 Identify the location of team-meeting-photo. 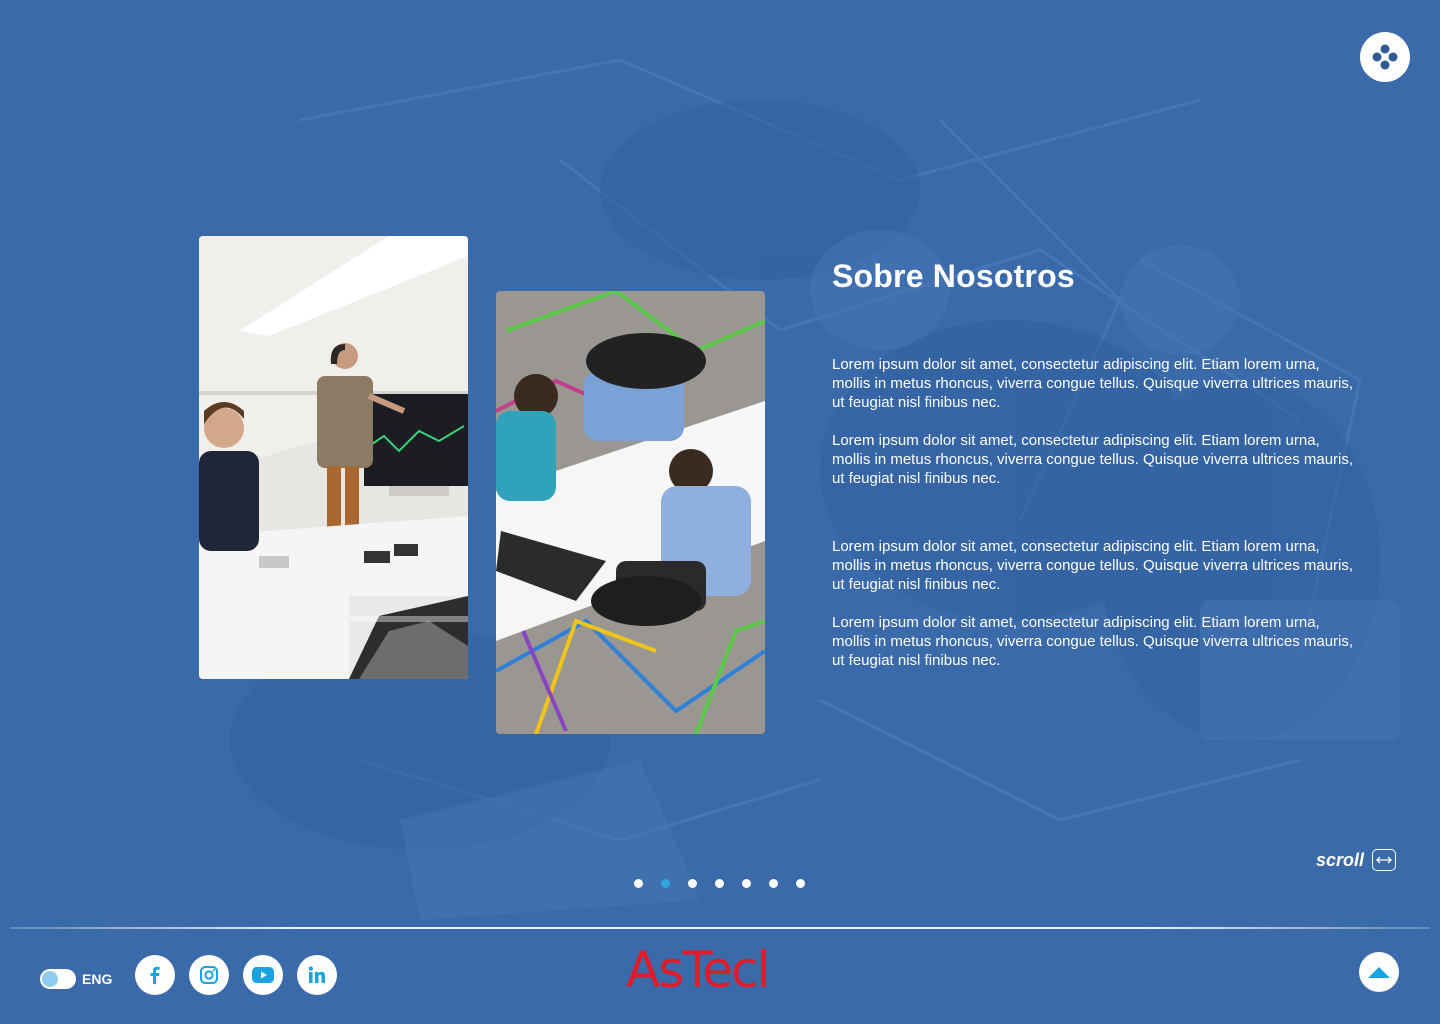
(630, 512).